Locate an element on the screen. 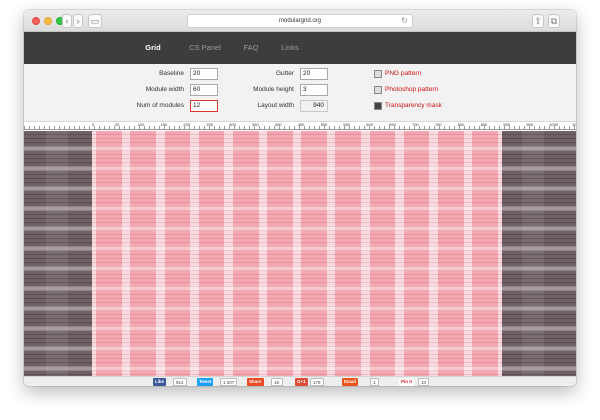 The width and height of the screenshot is (600, 420). stumble-share-button: Share is located at coordinates (255, 382).